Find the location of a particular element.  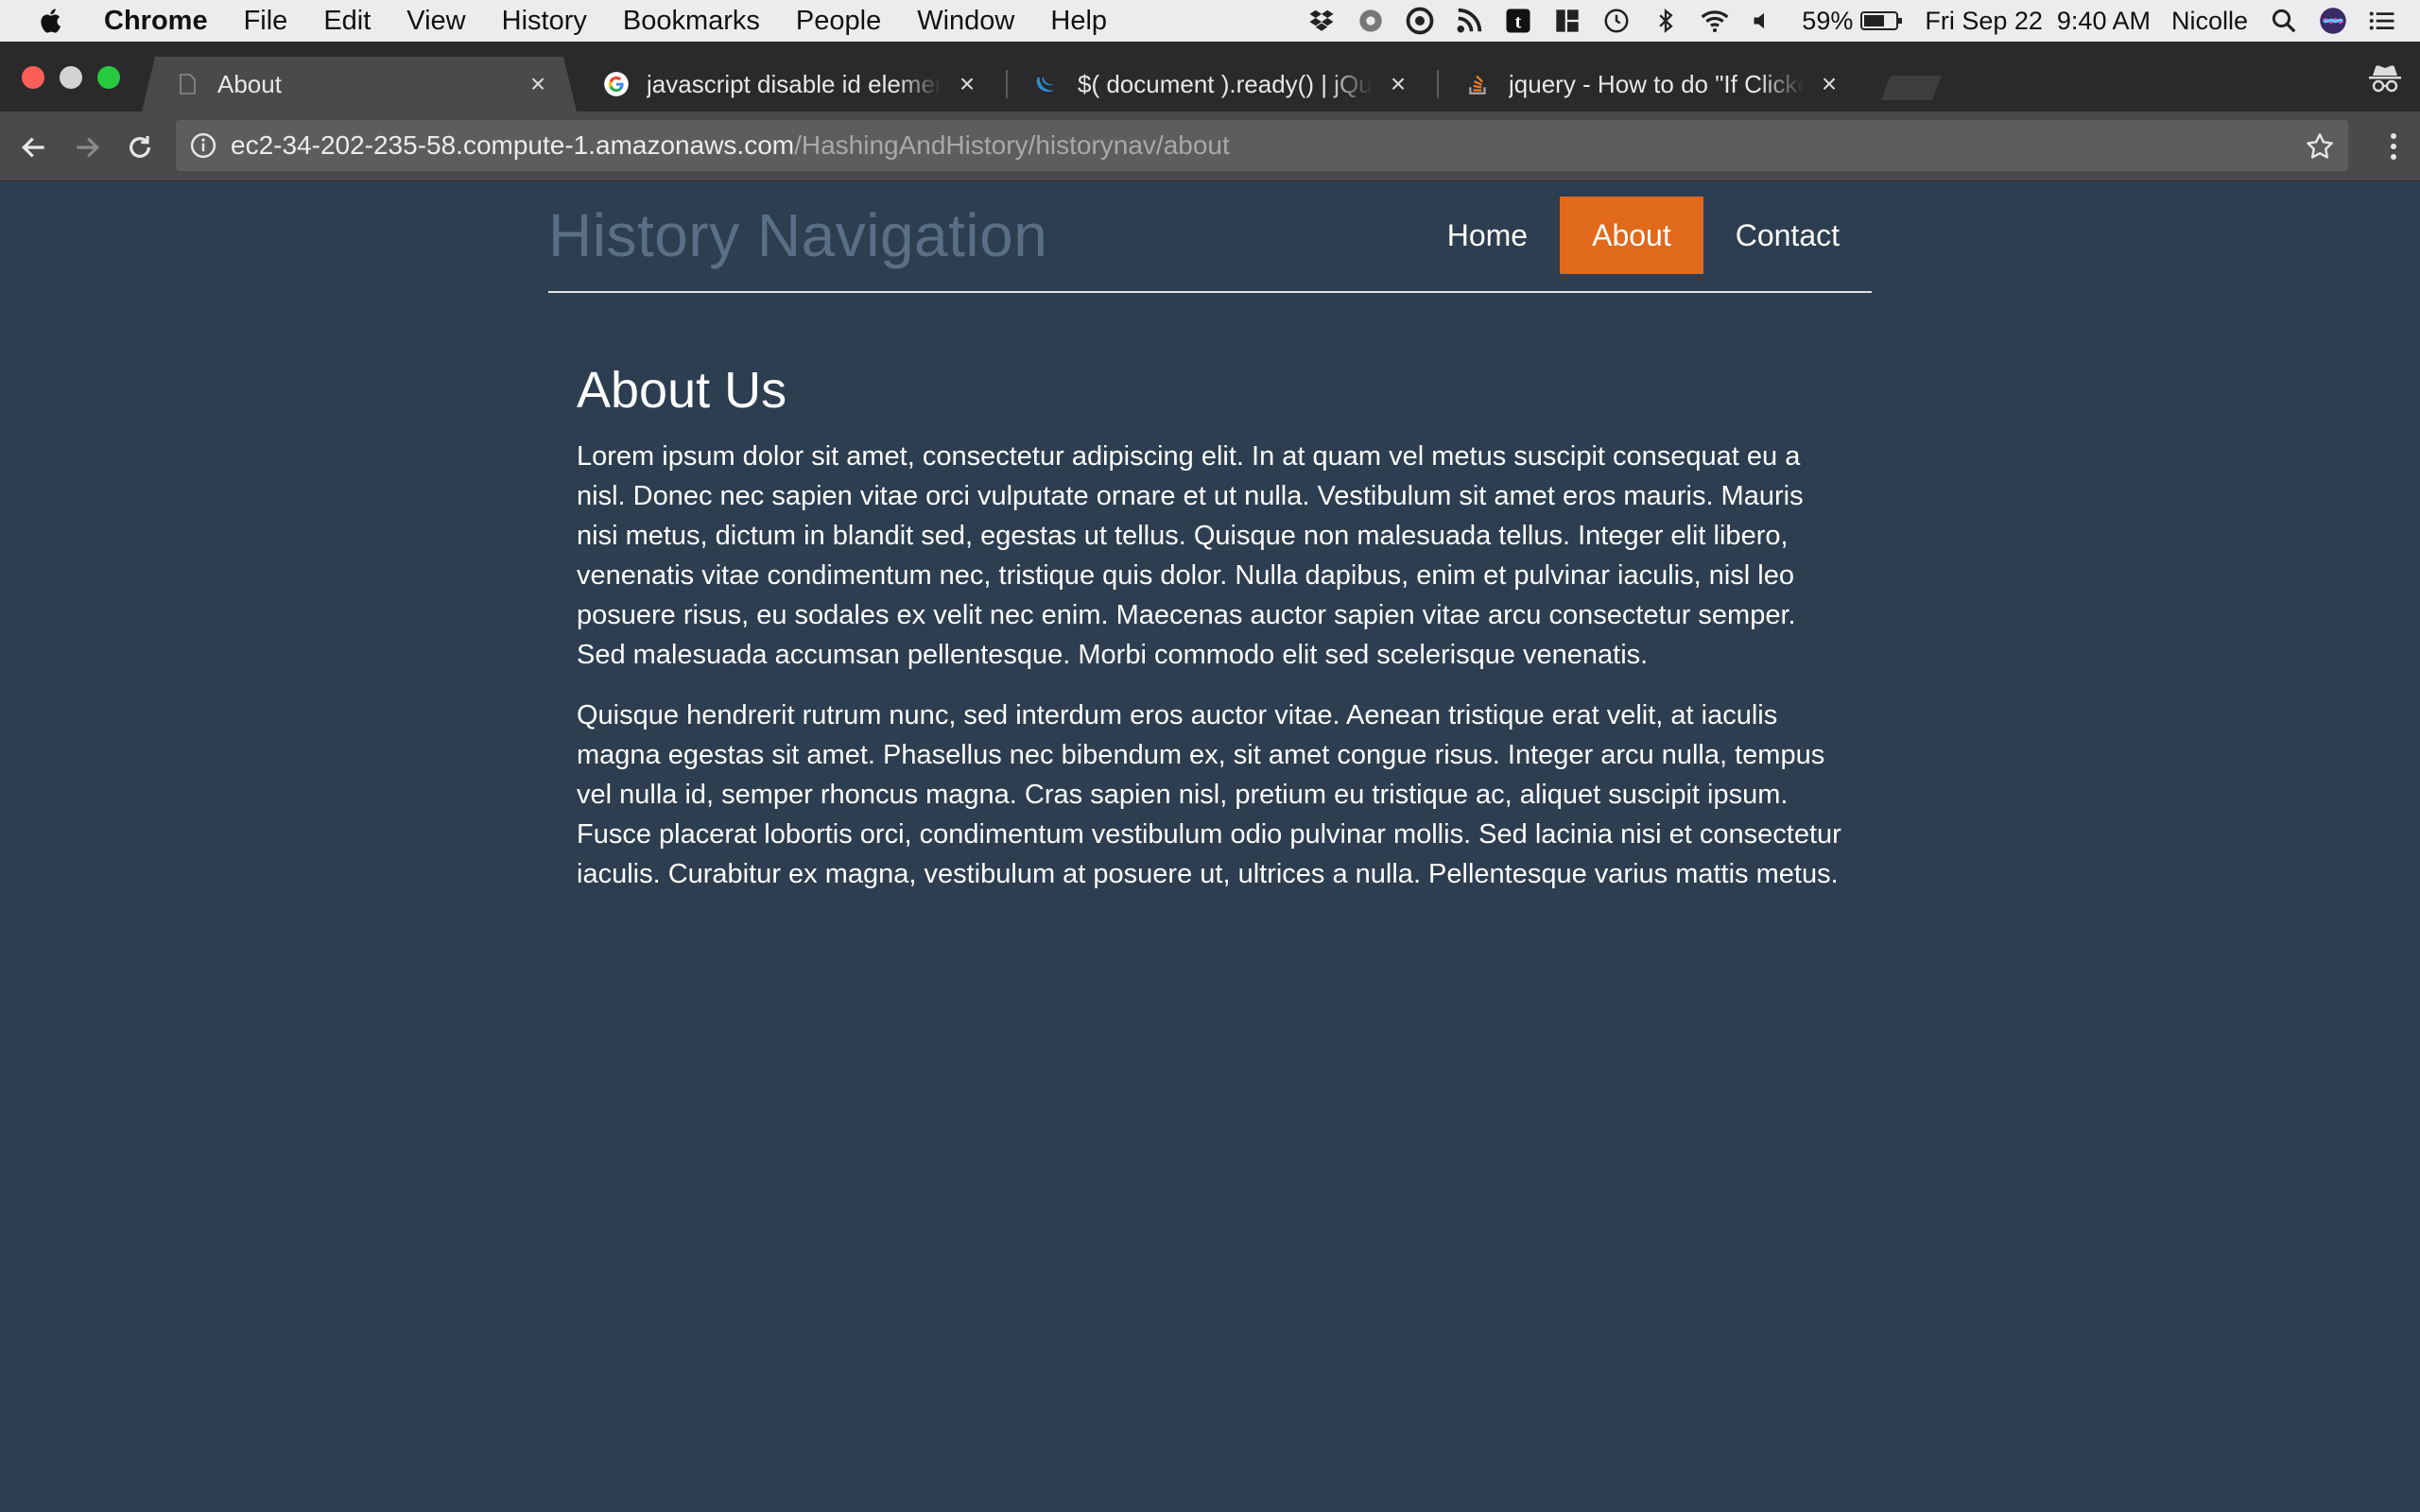

site-nav: Home About Contact is located at coordinates (1644, 235).